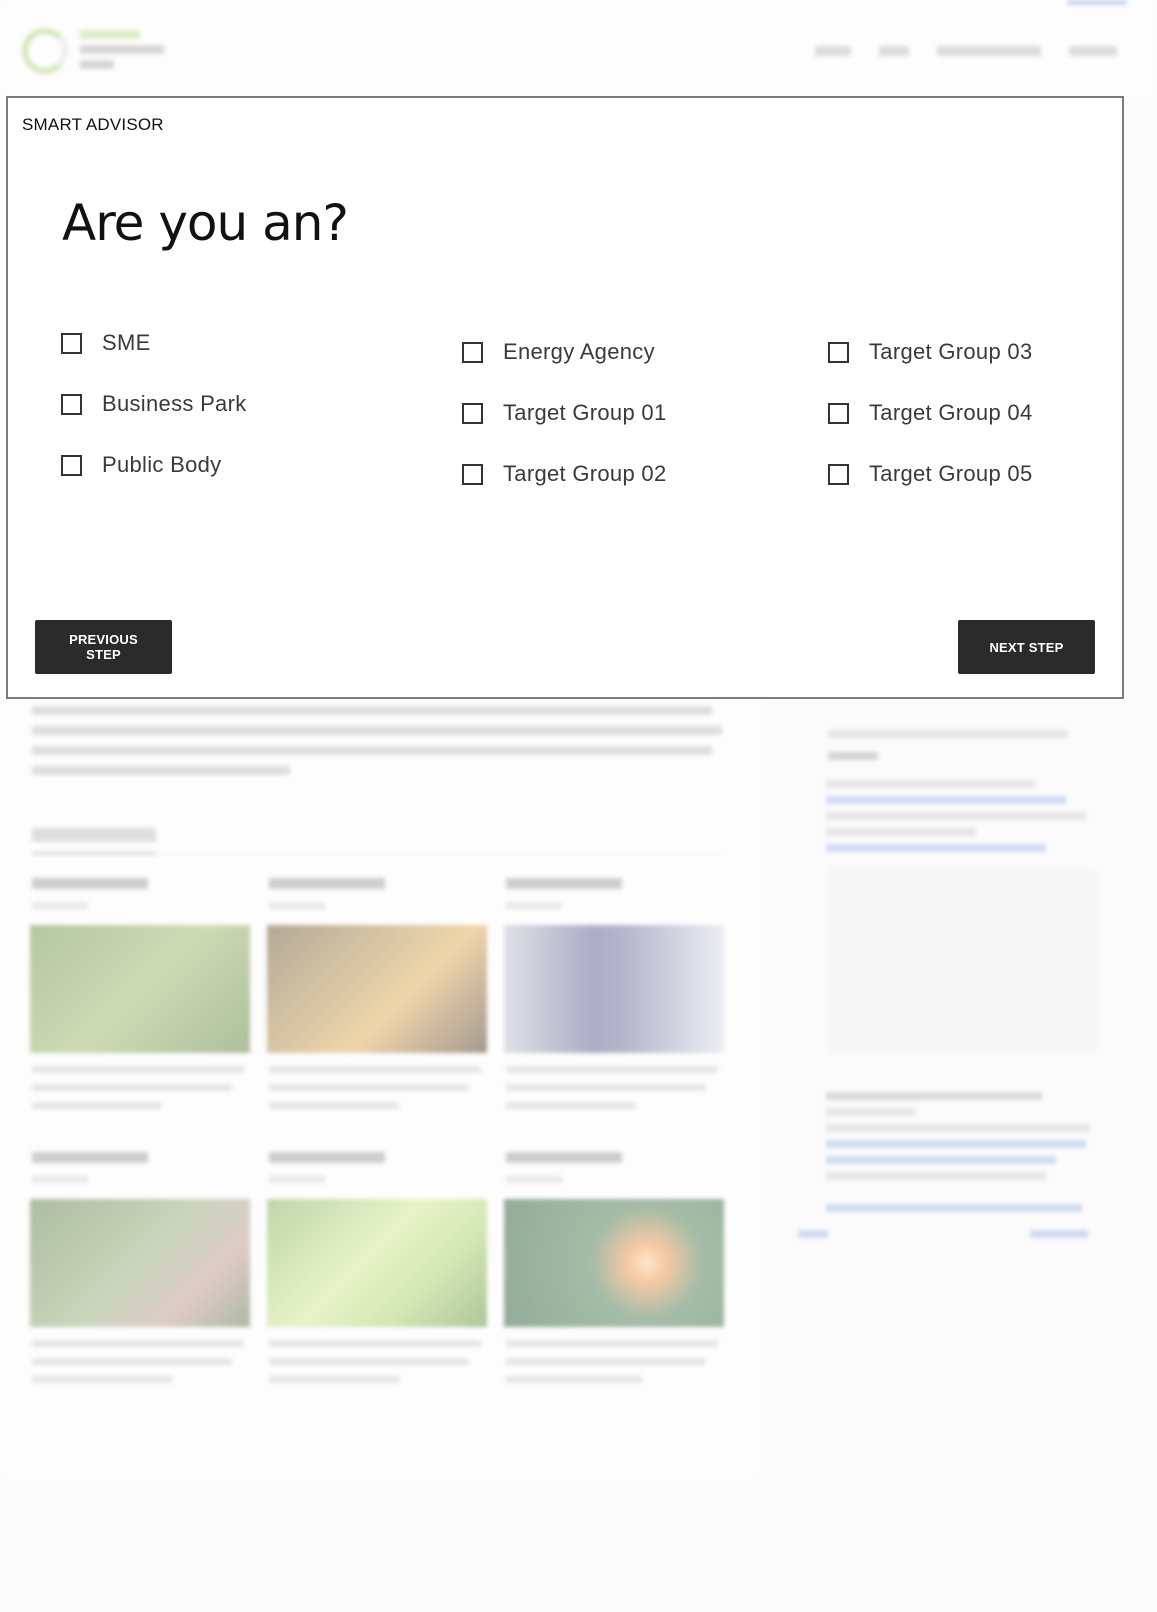  I want to click on option-target-group-02: Target Group 02, so click(564, 474).